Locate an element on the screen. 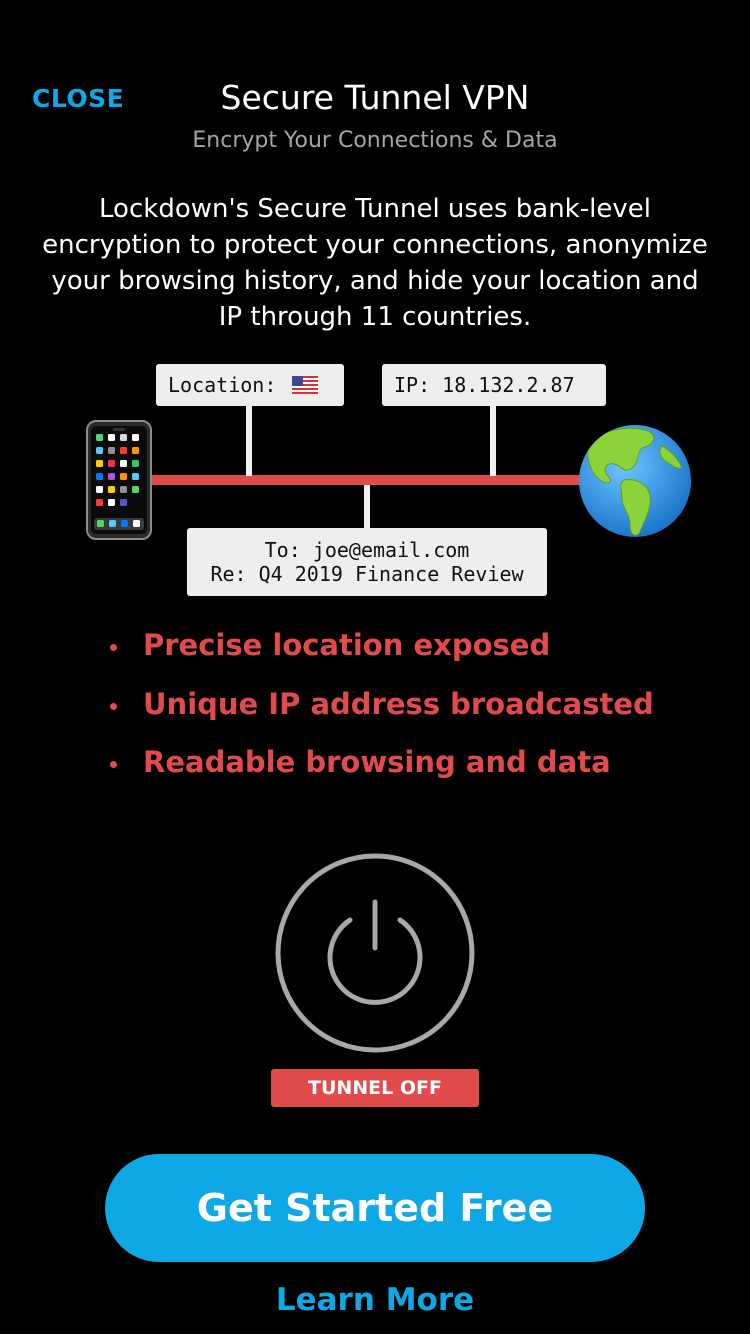 Image resolution: width=750 pixels, height=1334 pixels. ip-label: IP: 18.132.2.87 is located at coordinates (484, 385).